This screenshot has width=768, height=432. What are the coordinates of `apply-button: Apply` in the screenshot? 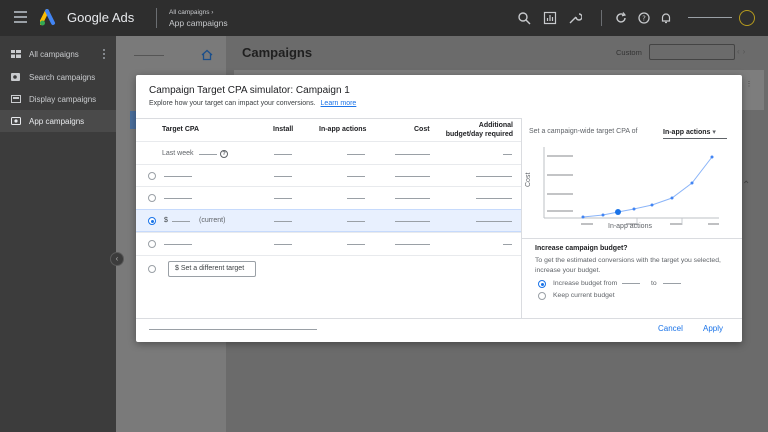 It's located at (713, 328).